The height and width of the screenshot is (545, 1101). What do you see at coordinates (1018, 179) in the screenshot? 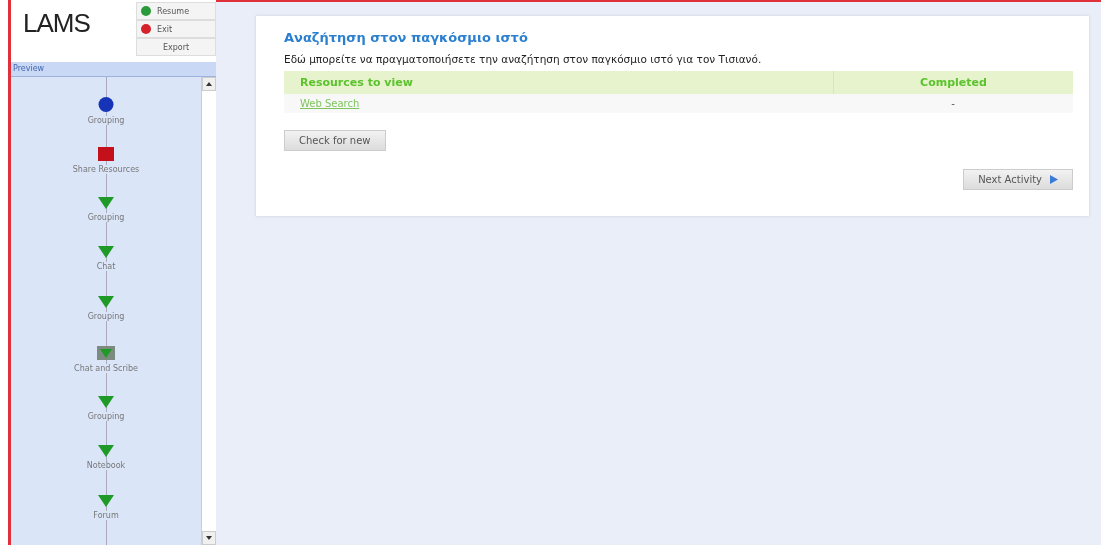
I see `next-activity-button: Next Activity` at bounding box center [1018, 179].